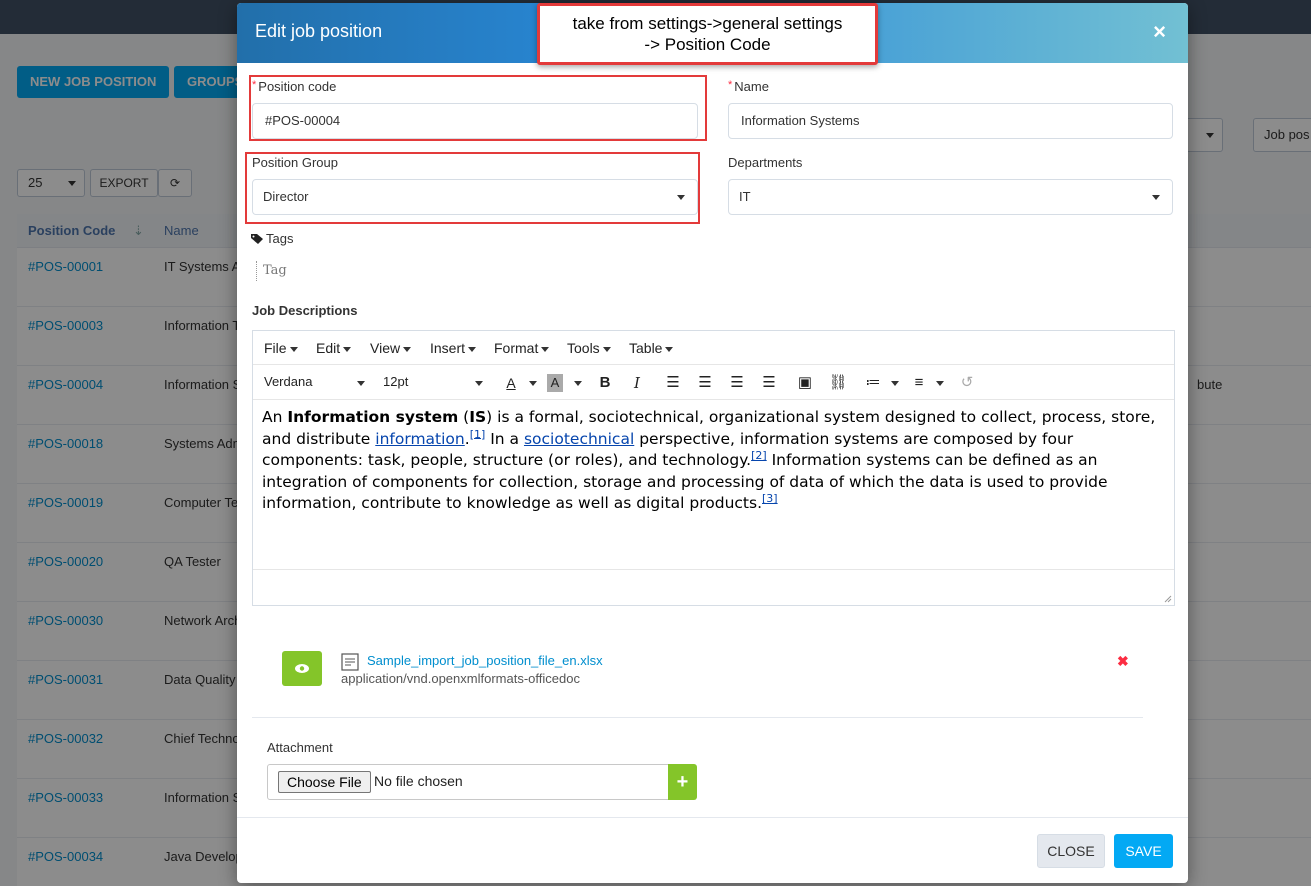 This screenshot has height=886, width=1311. What do you see at coordinates (373, 417) in the screenshot?
I see `bold-text: Information system` at bounding box center [373, 417].